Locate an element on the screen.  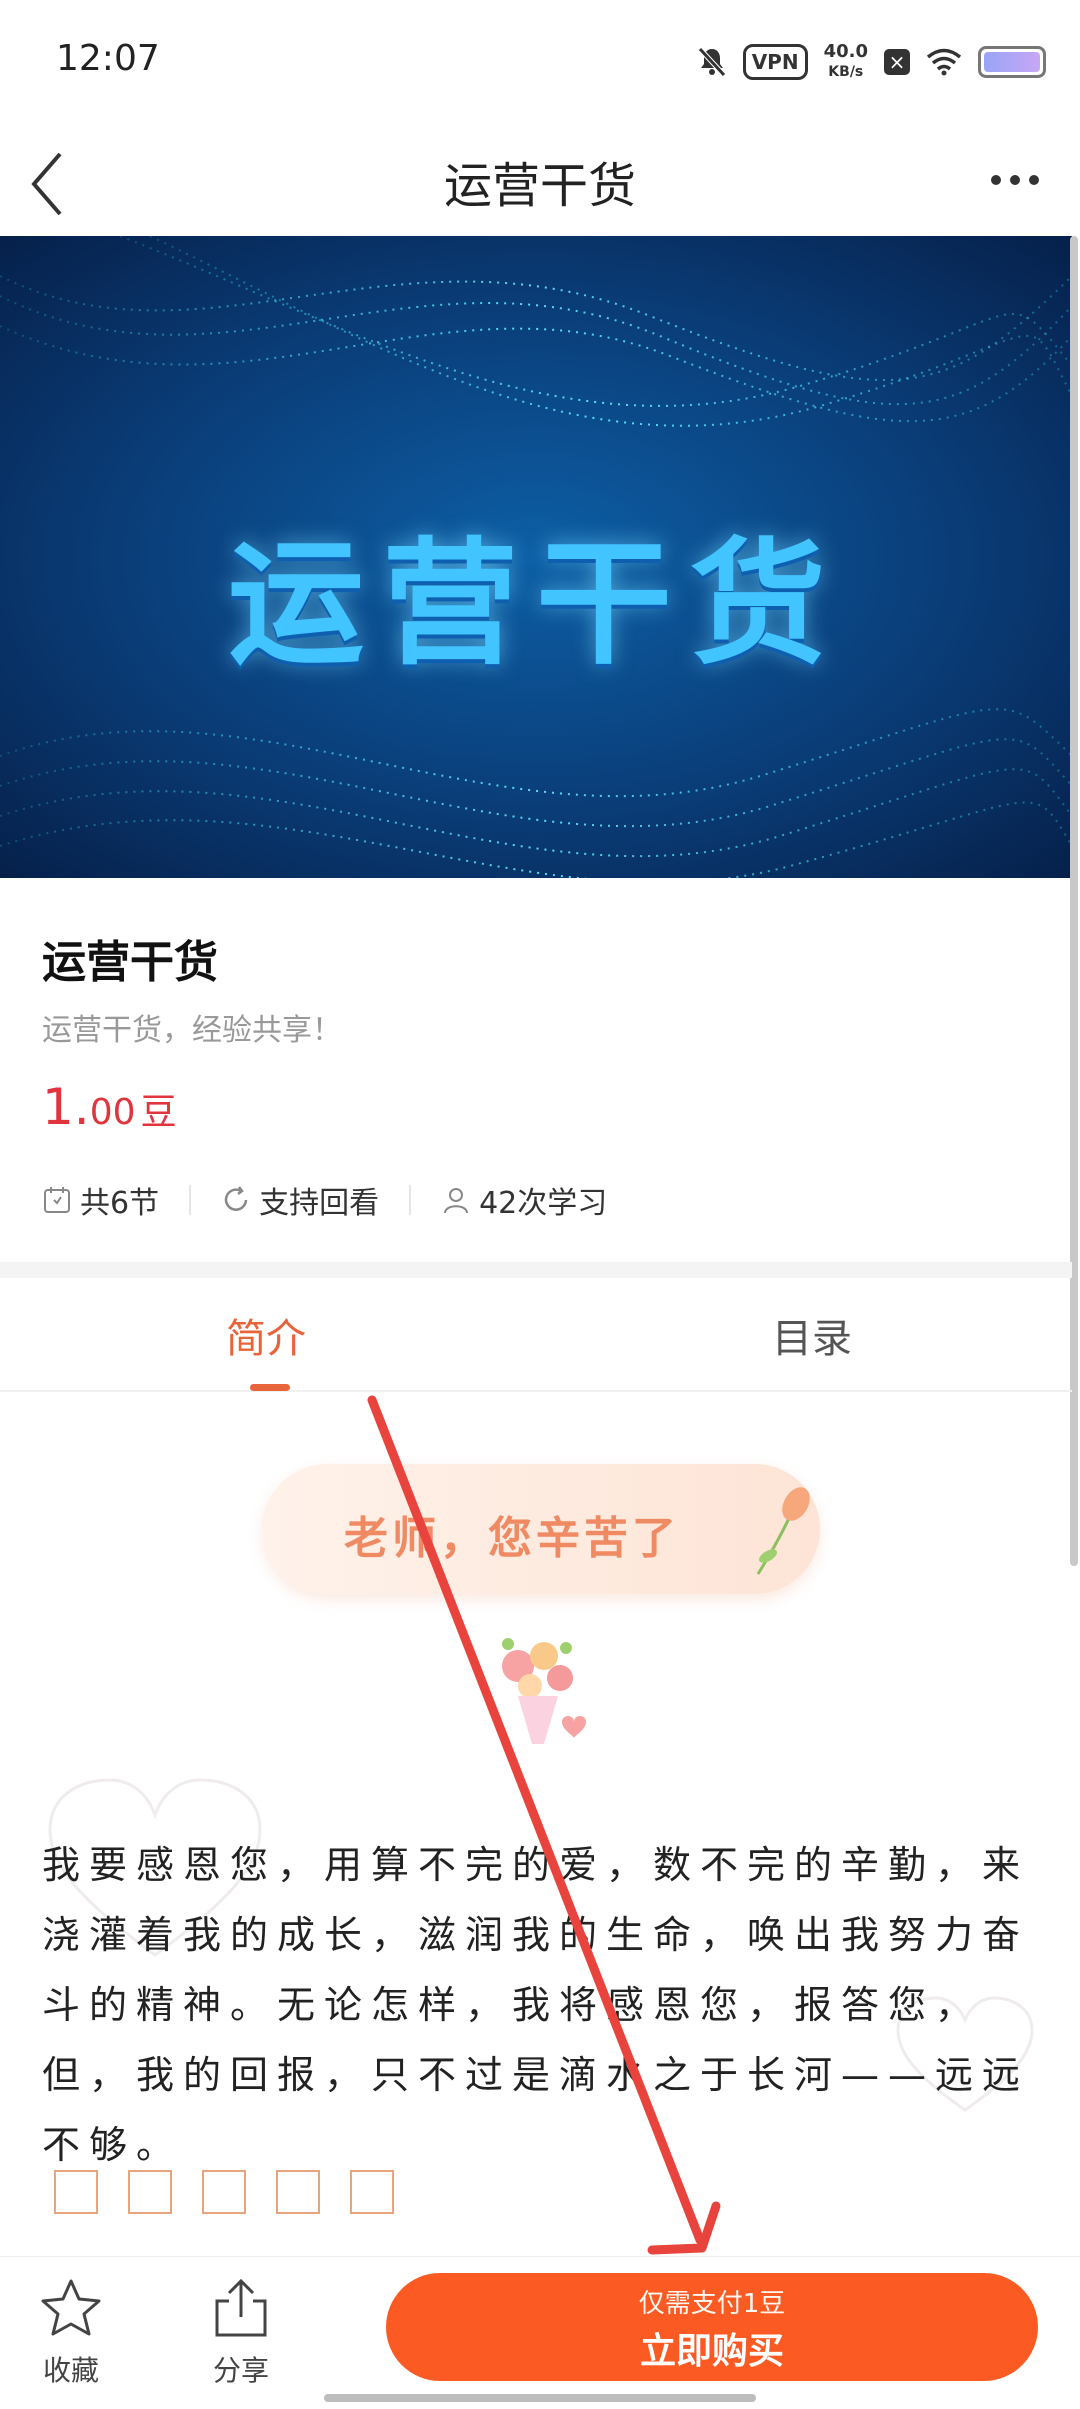
more-button is located at coordinates (1015, 180).